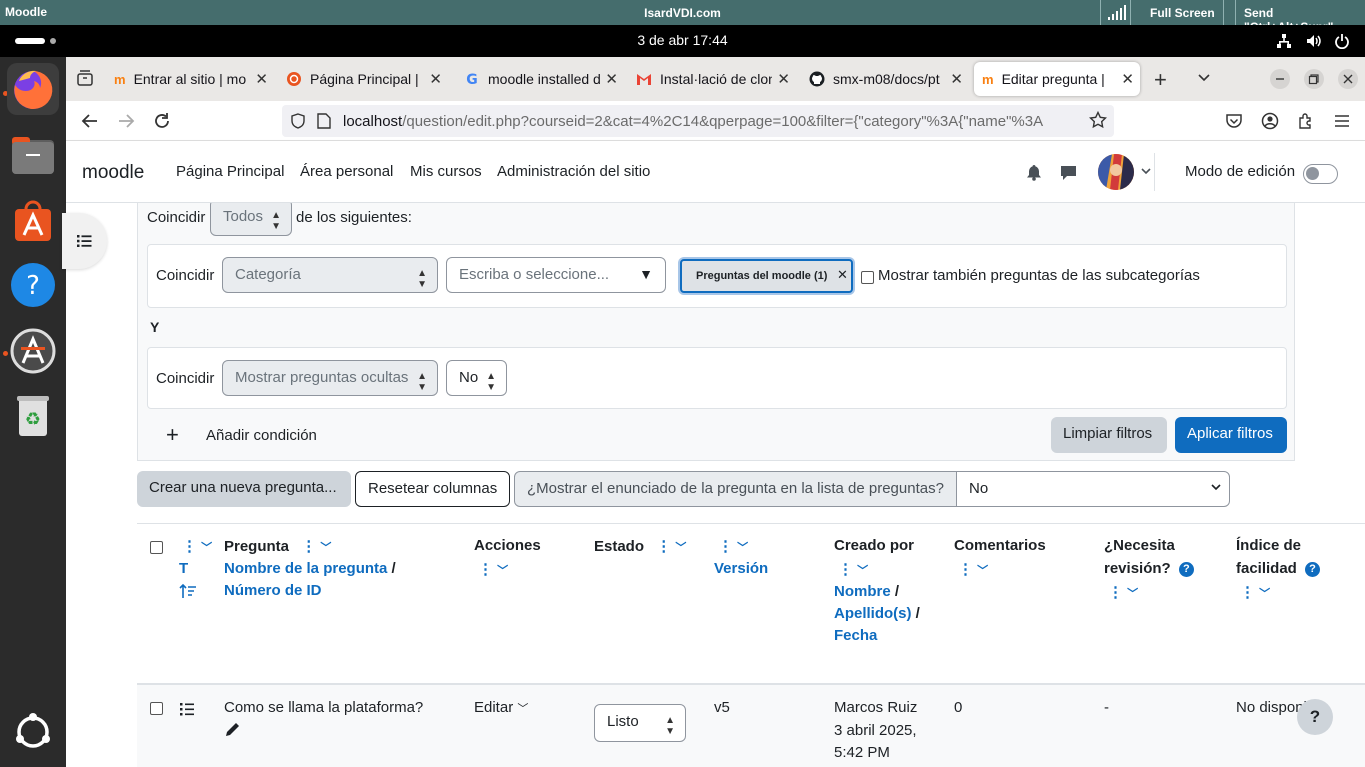 The width and height of the screenshot is (1365, 767). What do you see at coordinates (853, 569) in the screenshot?
I see `created-by-column-menu: ⋮ ﹀` at bounding box center [853, 569].